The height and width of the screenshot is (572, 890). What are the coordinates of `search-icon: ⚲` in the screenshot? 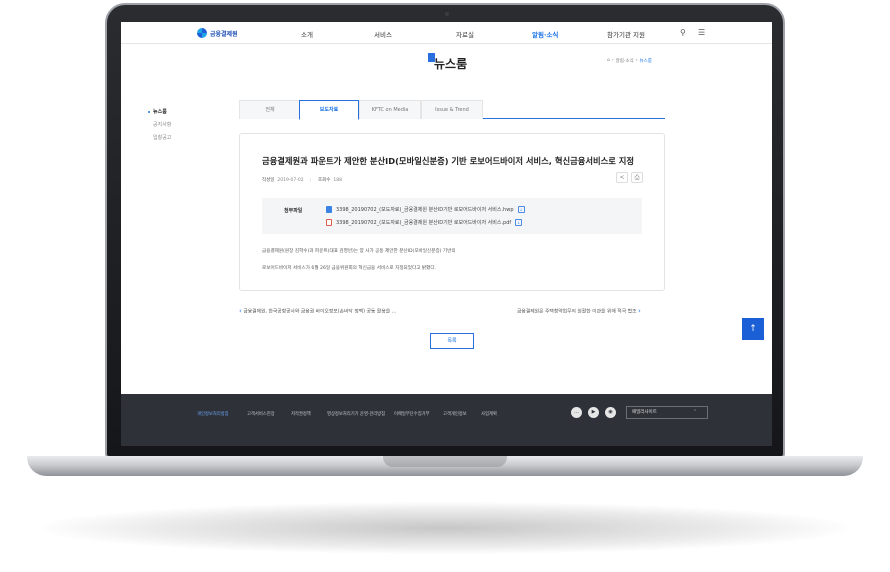 It's located at (683, 33).